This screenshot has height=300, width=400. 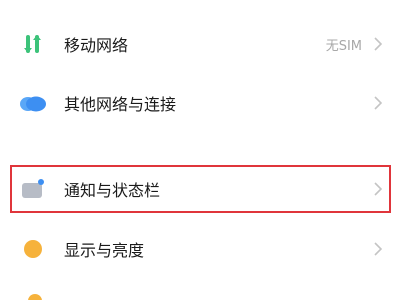 I want to click on next-item-icon-partial, so click(x=35, y=297).